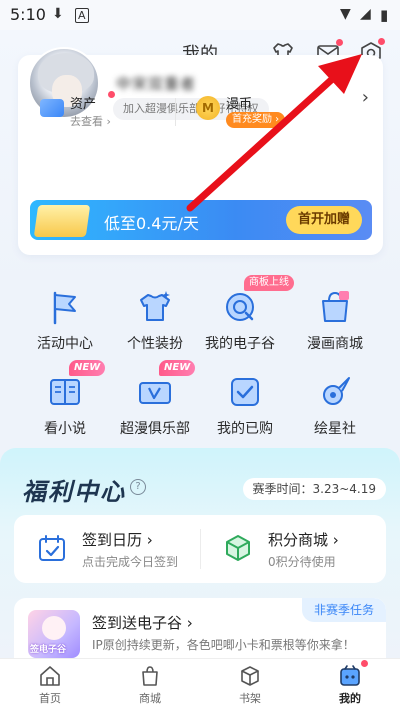 The height and width of the screenshot is (710, 400). What do you see at coordinates (151, 223) in the screenshot?
I see `vip-banner-text: 低至0.4元/天` at bounding box center [151, 223].